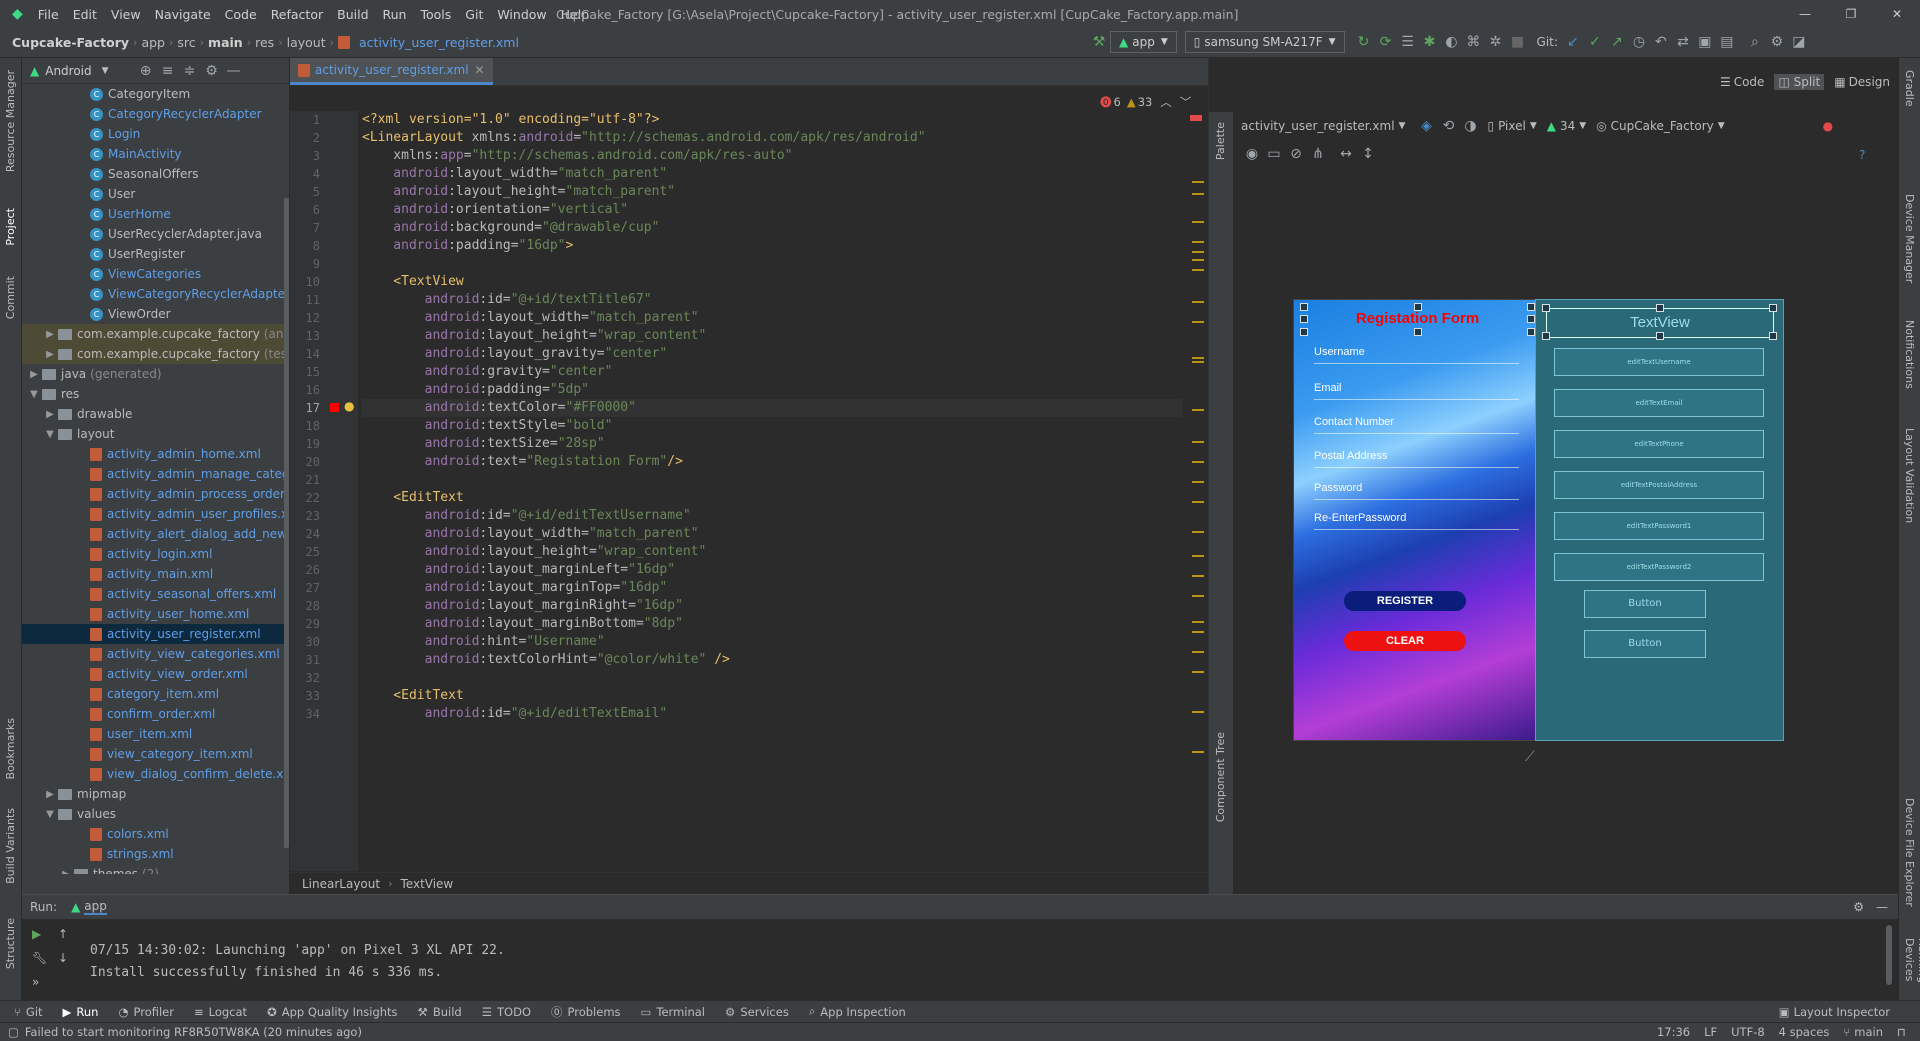  What do you see at coordinates (68, 71) in the screenshot?
I see `project-view-select: Android` at bounding box center [68, 71].